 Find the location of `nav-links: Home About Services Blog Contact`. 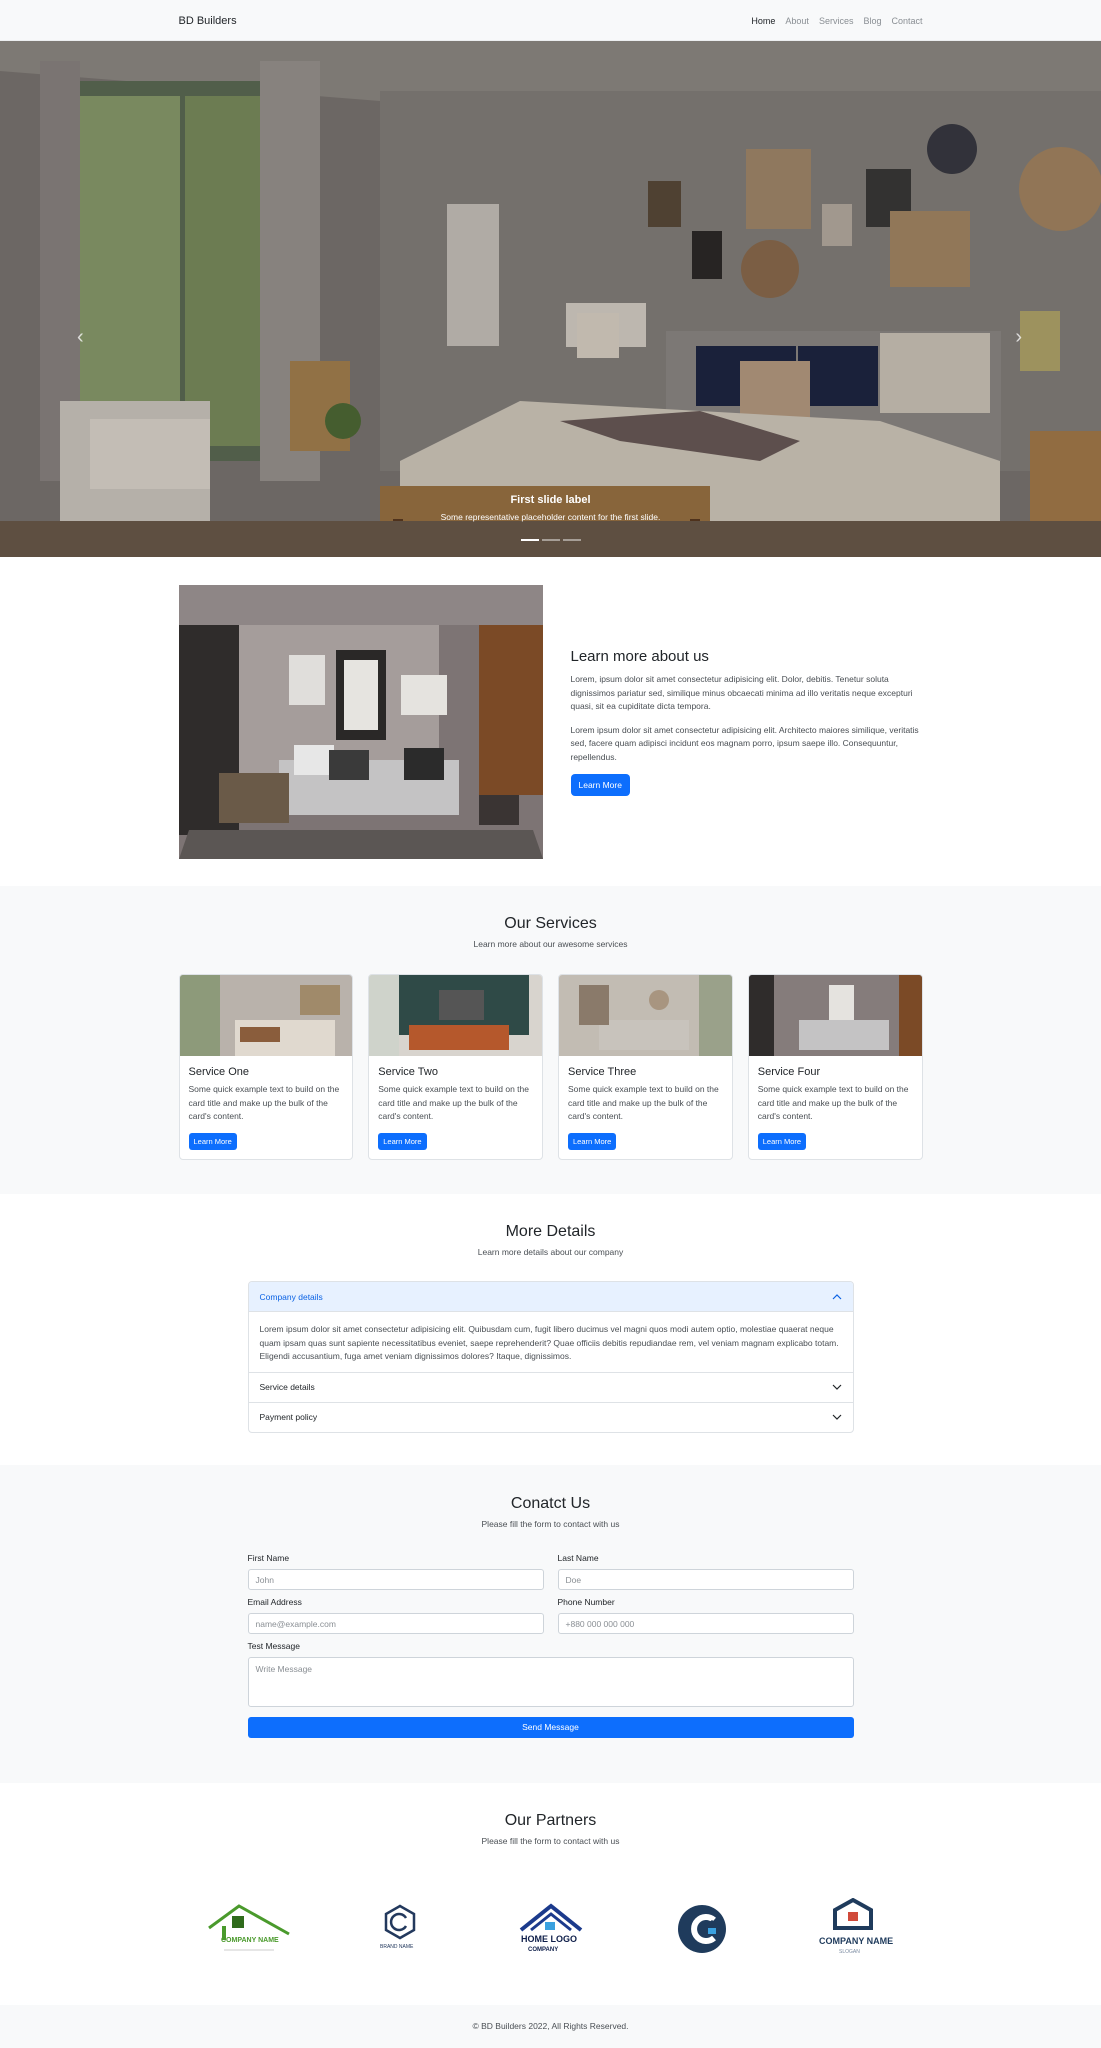

nav-links: Home About Services Blog Contact is located at coordinates (836, 21).